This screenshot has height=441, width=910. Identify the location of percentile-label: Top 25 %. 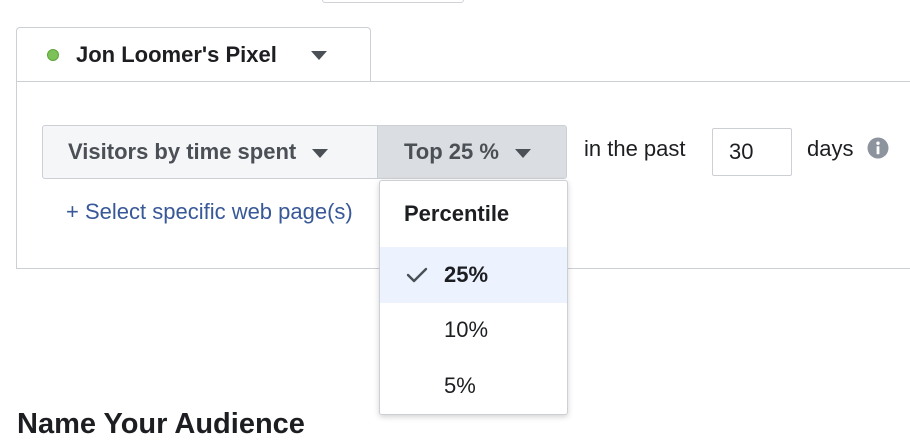
(451, 151).